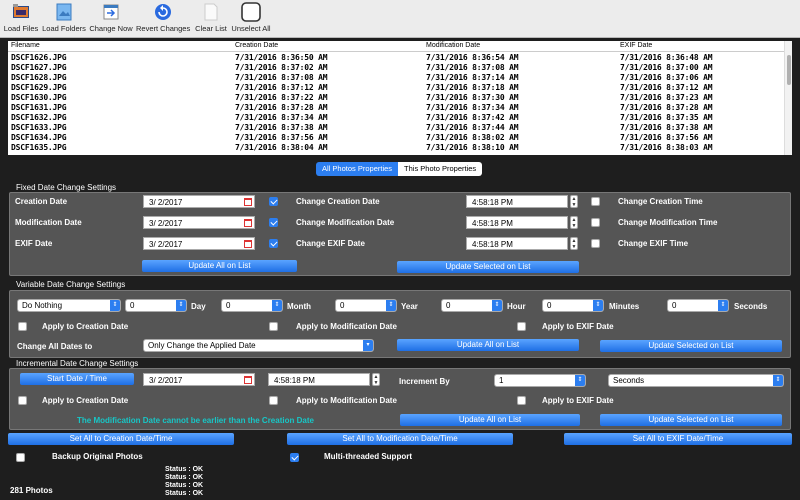  I want to click on change-creation-date-checkbox, so click(273, 201).